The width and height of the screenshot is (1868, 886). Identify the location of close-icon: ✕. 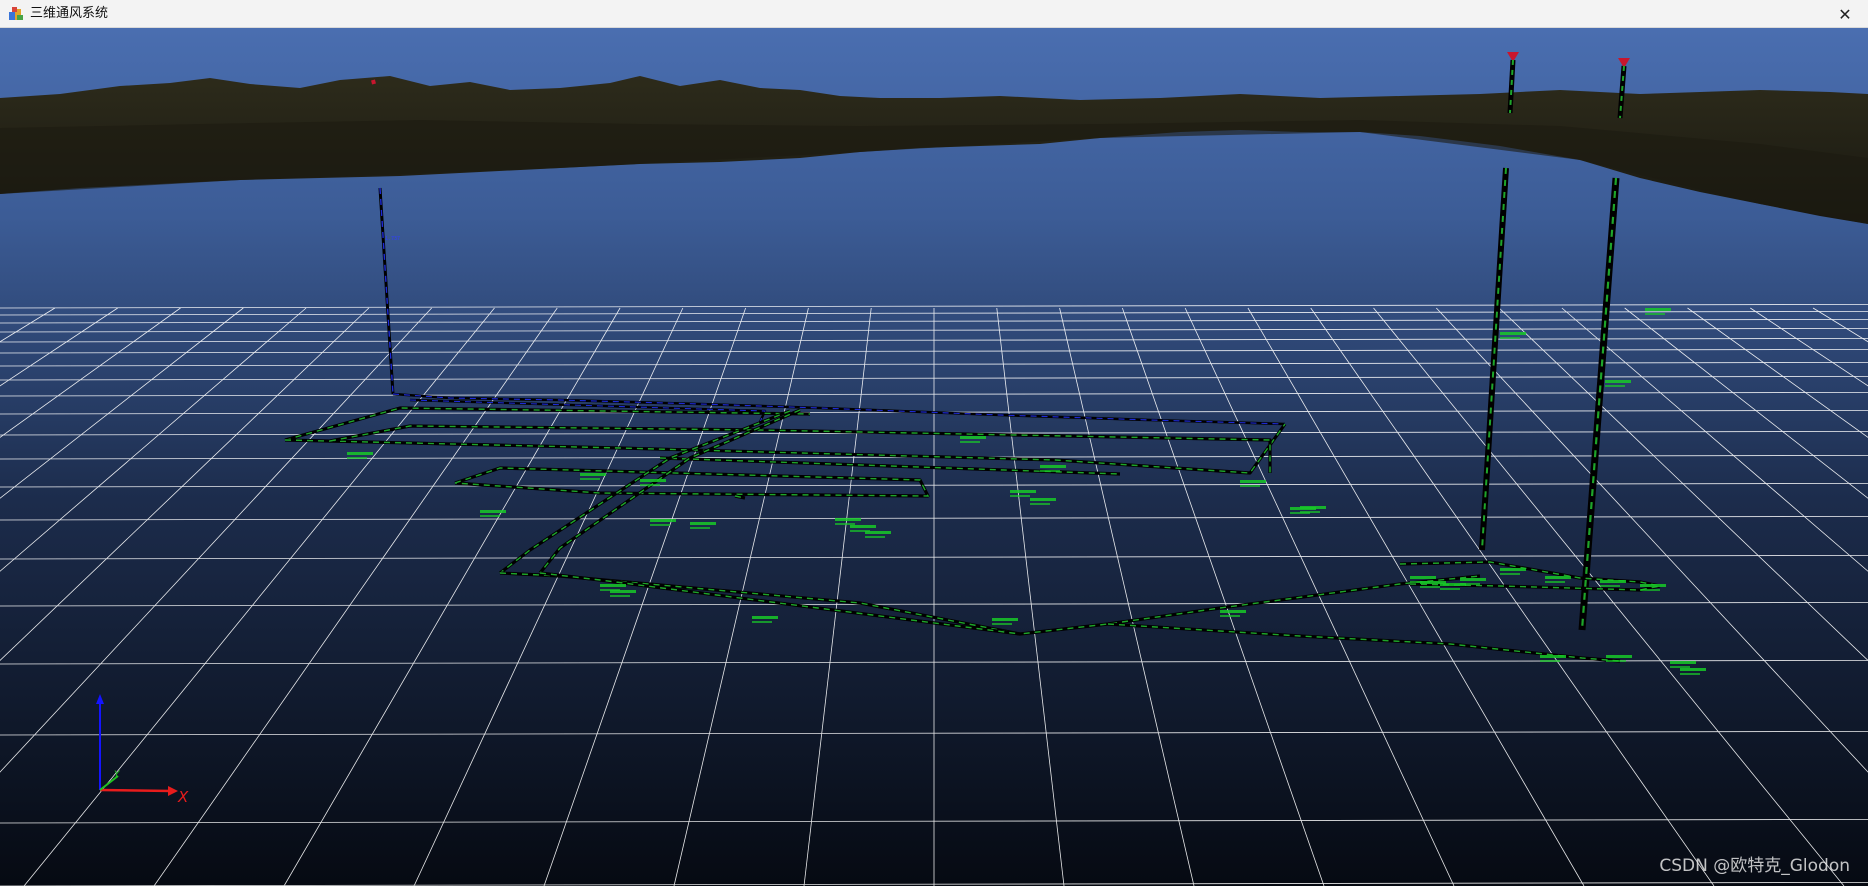
(1845, 14).